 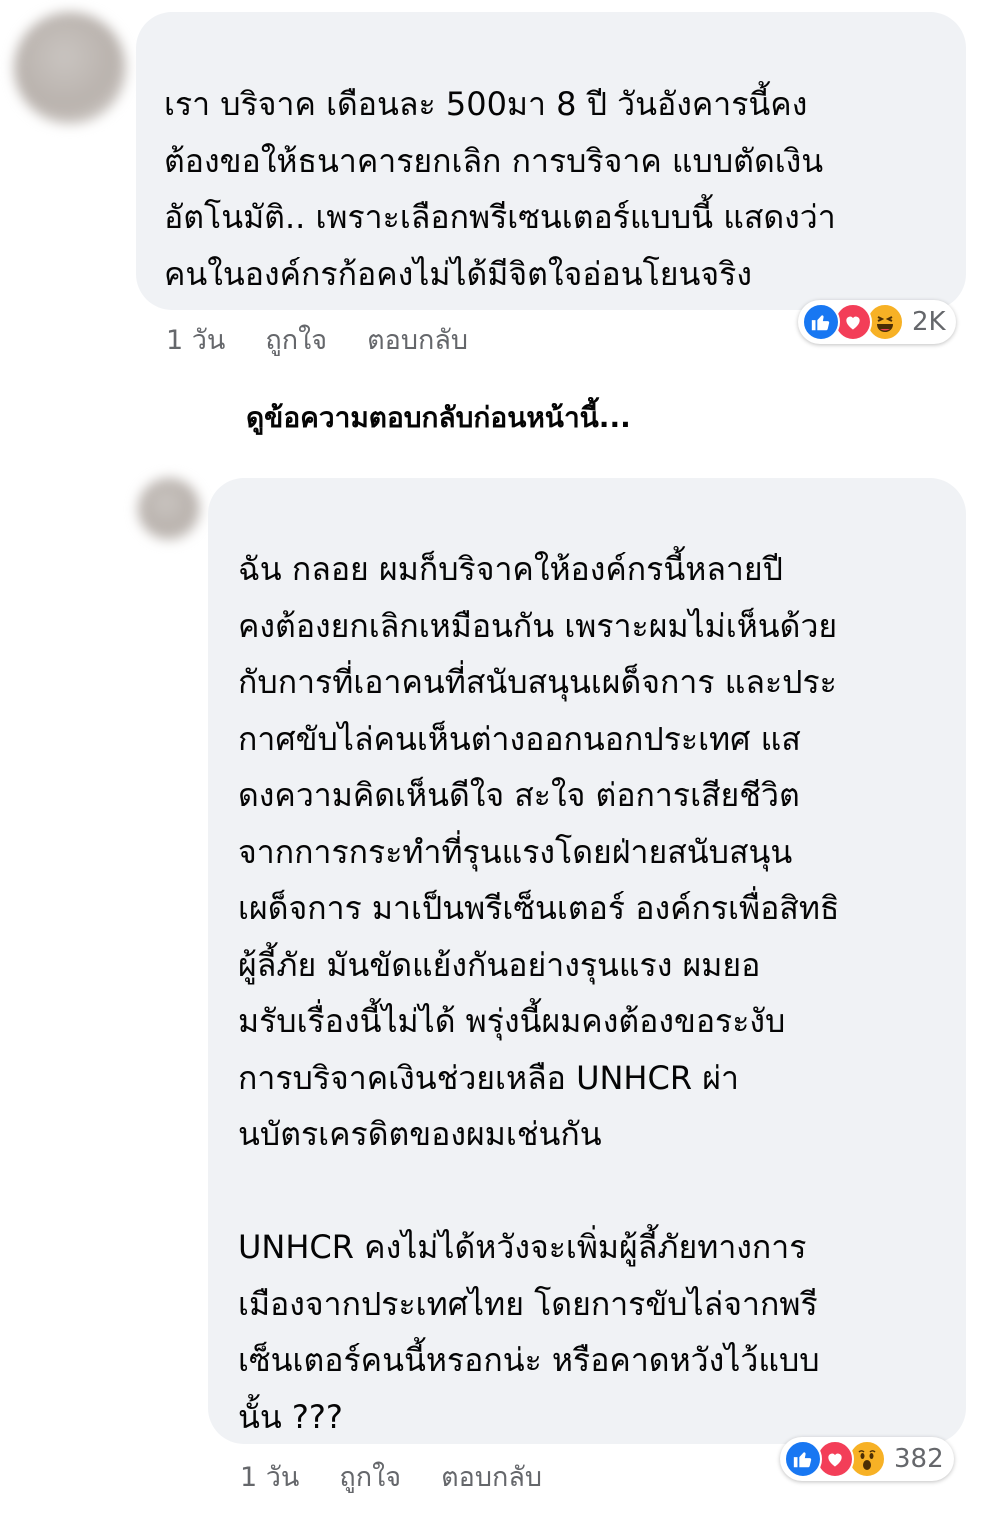 I want to click on reaction-count: 2K, so click(x=929, y=322).